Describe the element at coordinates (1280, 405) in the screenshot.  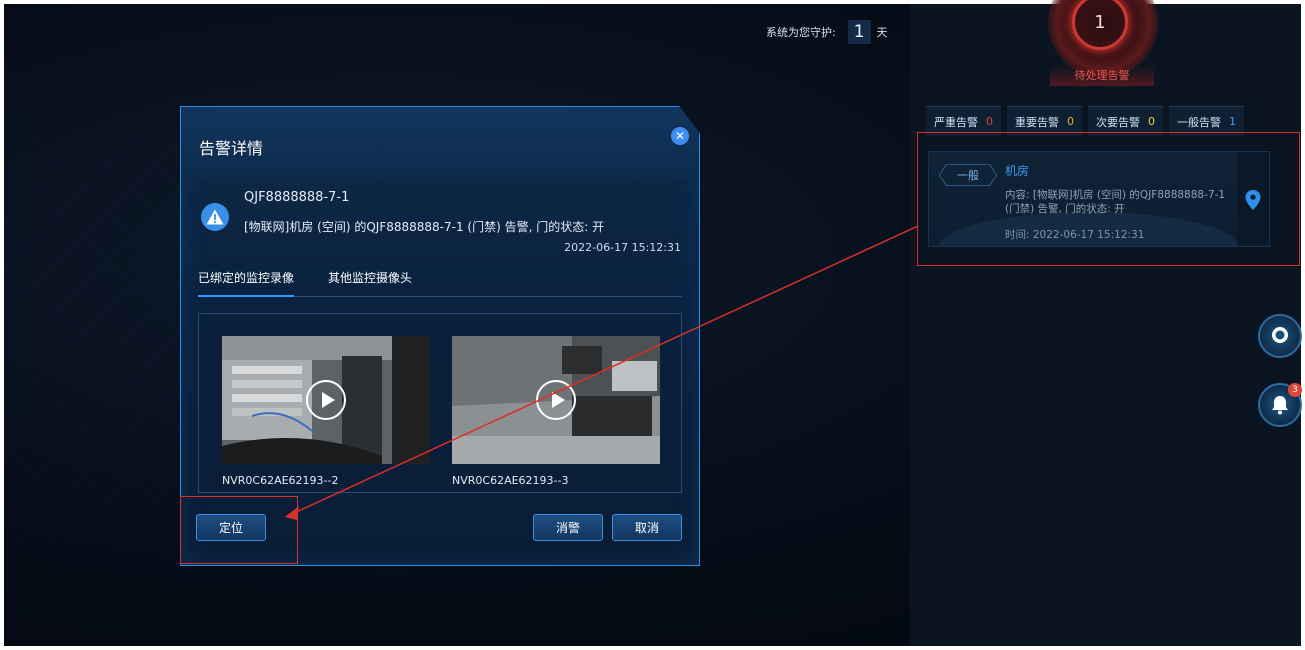
I see `bell-icon` at that location.